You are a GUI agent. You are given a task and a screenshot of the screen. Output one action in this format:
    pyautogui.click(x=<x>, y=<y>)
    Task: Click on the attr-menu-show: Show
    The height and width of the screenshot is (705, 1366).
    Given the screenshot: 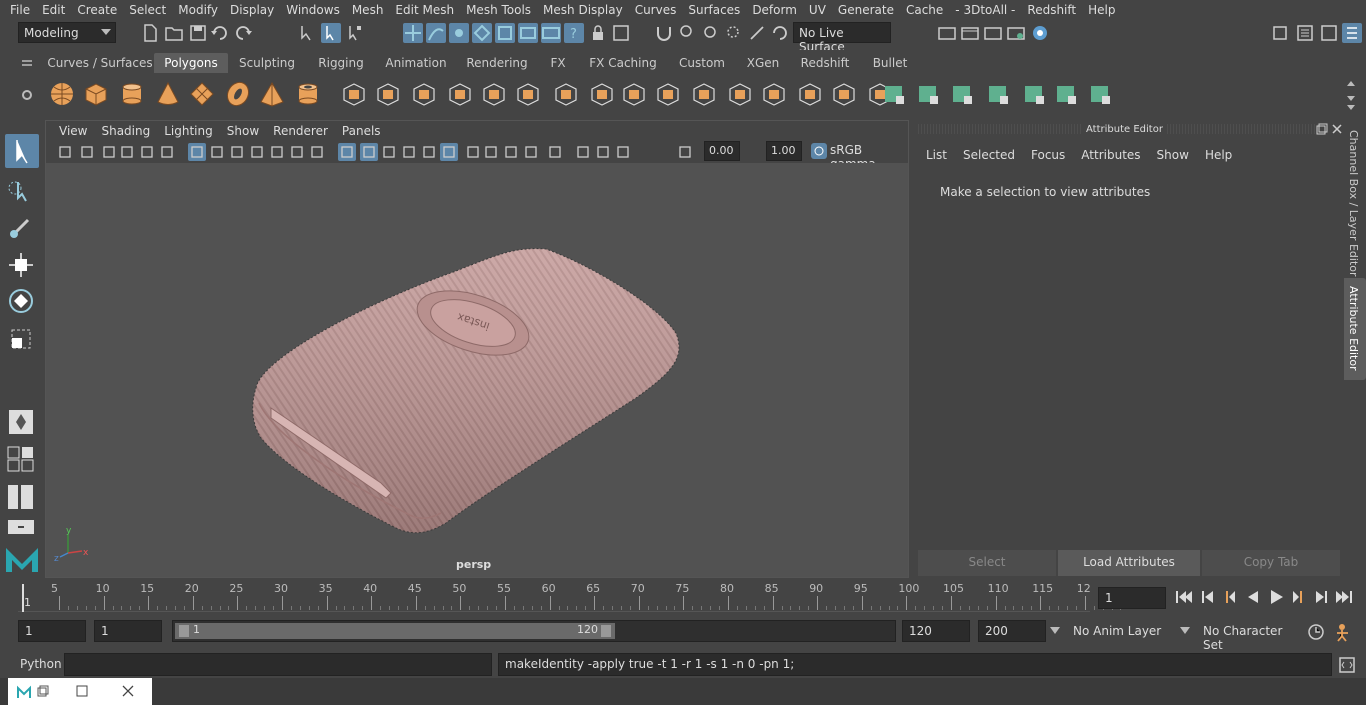 What is the action you would take?
    pyautogui.click(x=1173, y=155)
    